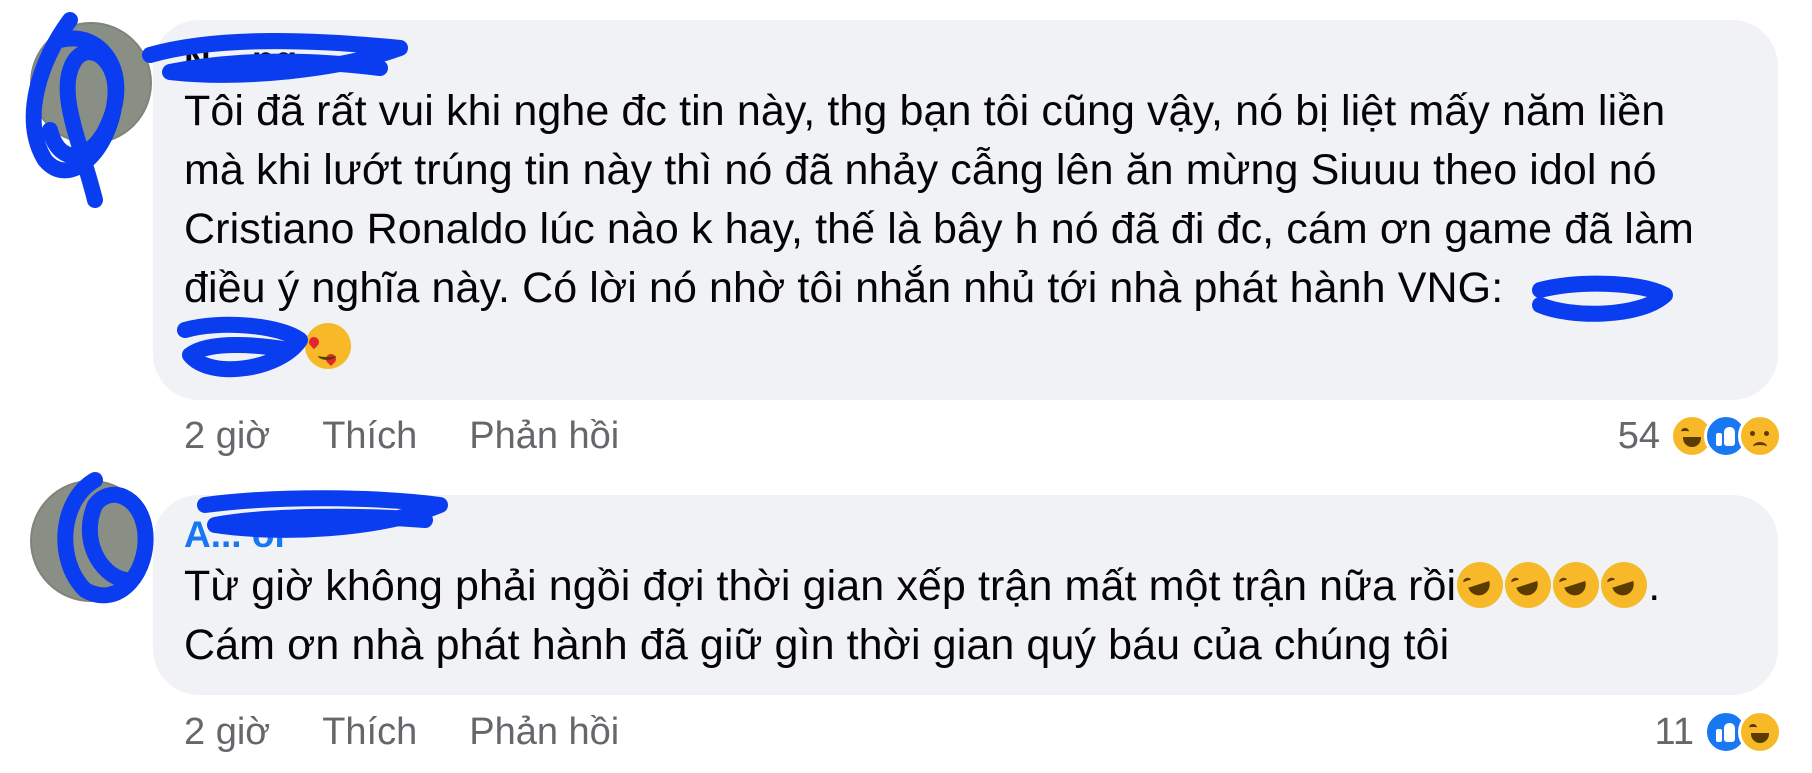  Describe the element at coordinates (1760, 732) in the screenshot. I see `haha-icon` at that location.